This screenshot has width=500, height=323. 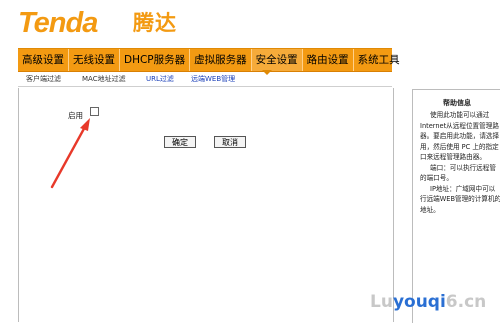 What do you see at coordinates (104, 79) in the screenshot?
I see `subnav-mac-filter: MAC地址过滤` at bounding box center [104, 79].